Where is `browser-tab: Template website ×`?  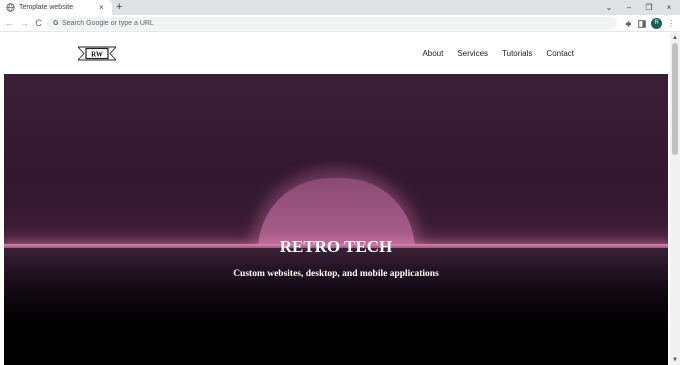
browser-tab: Template website × is located at coordinates (56, 7).